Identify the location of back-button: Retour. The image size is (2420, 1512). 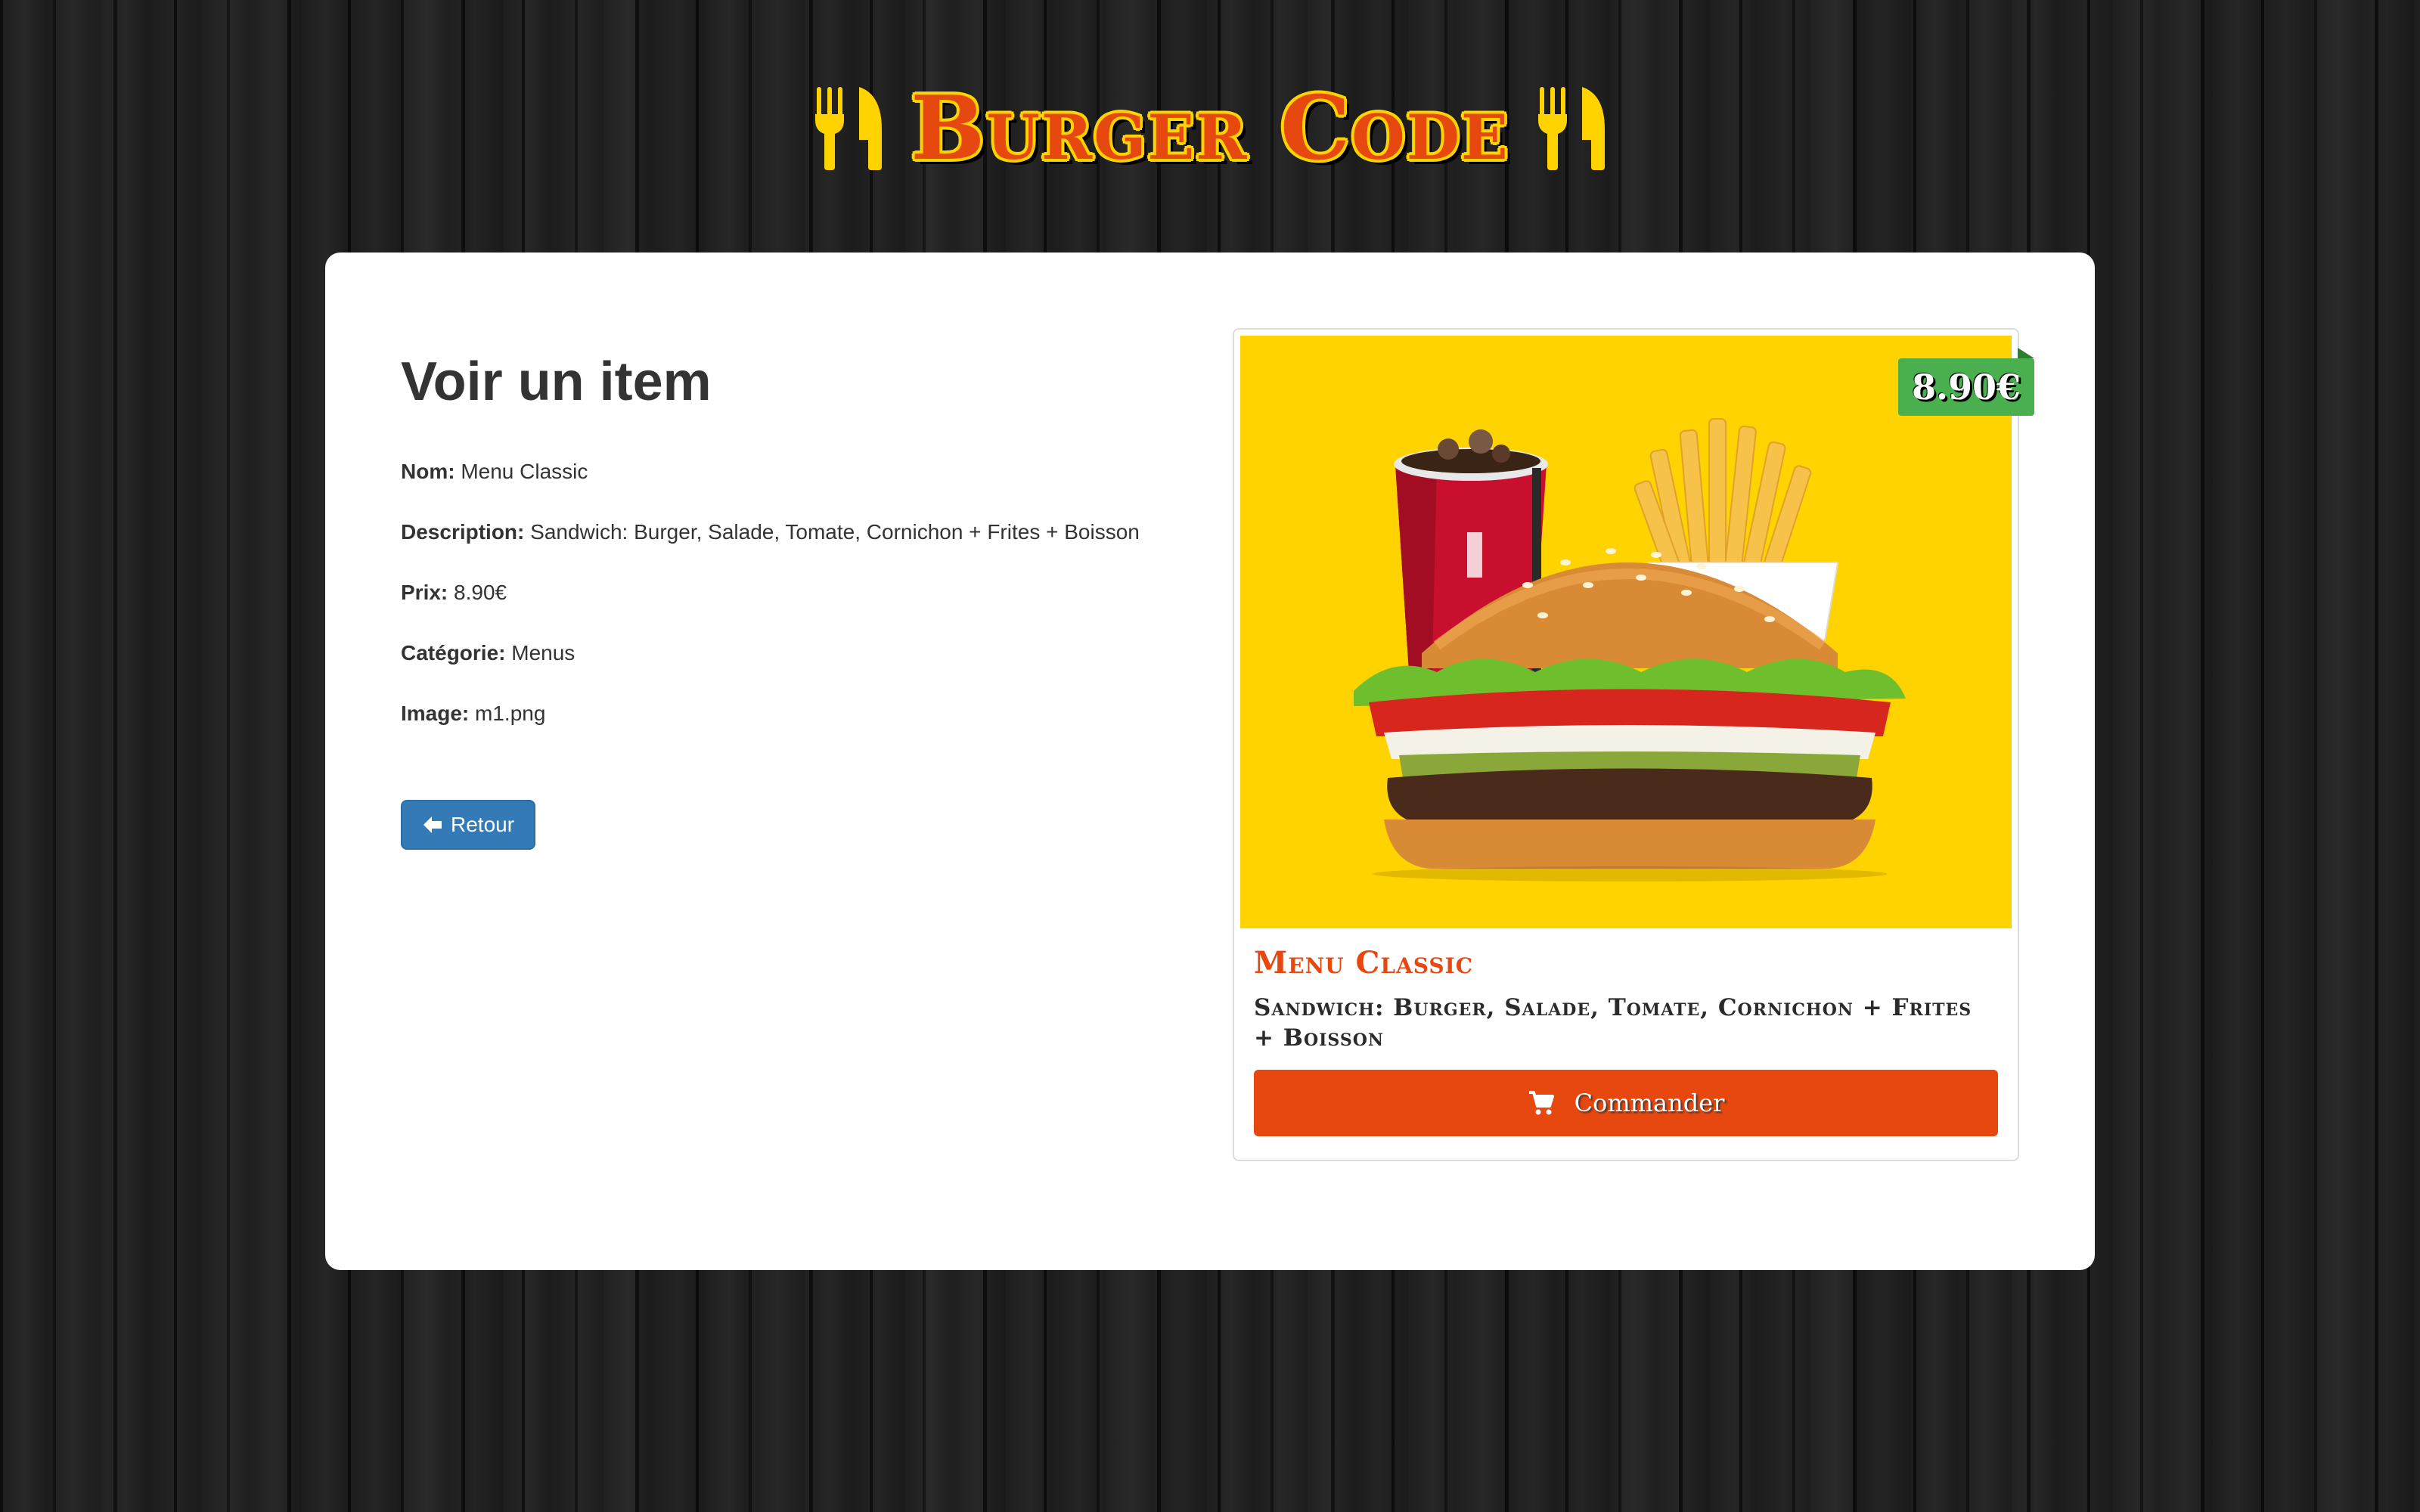
(468, 825).